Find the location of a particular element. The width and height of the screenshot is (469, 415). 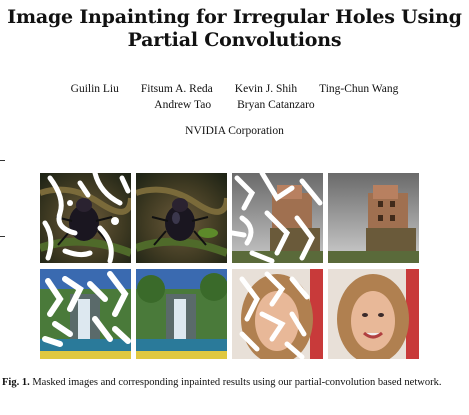

waterfall-masked-image is located at coordinates (85, 314).